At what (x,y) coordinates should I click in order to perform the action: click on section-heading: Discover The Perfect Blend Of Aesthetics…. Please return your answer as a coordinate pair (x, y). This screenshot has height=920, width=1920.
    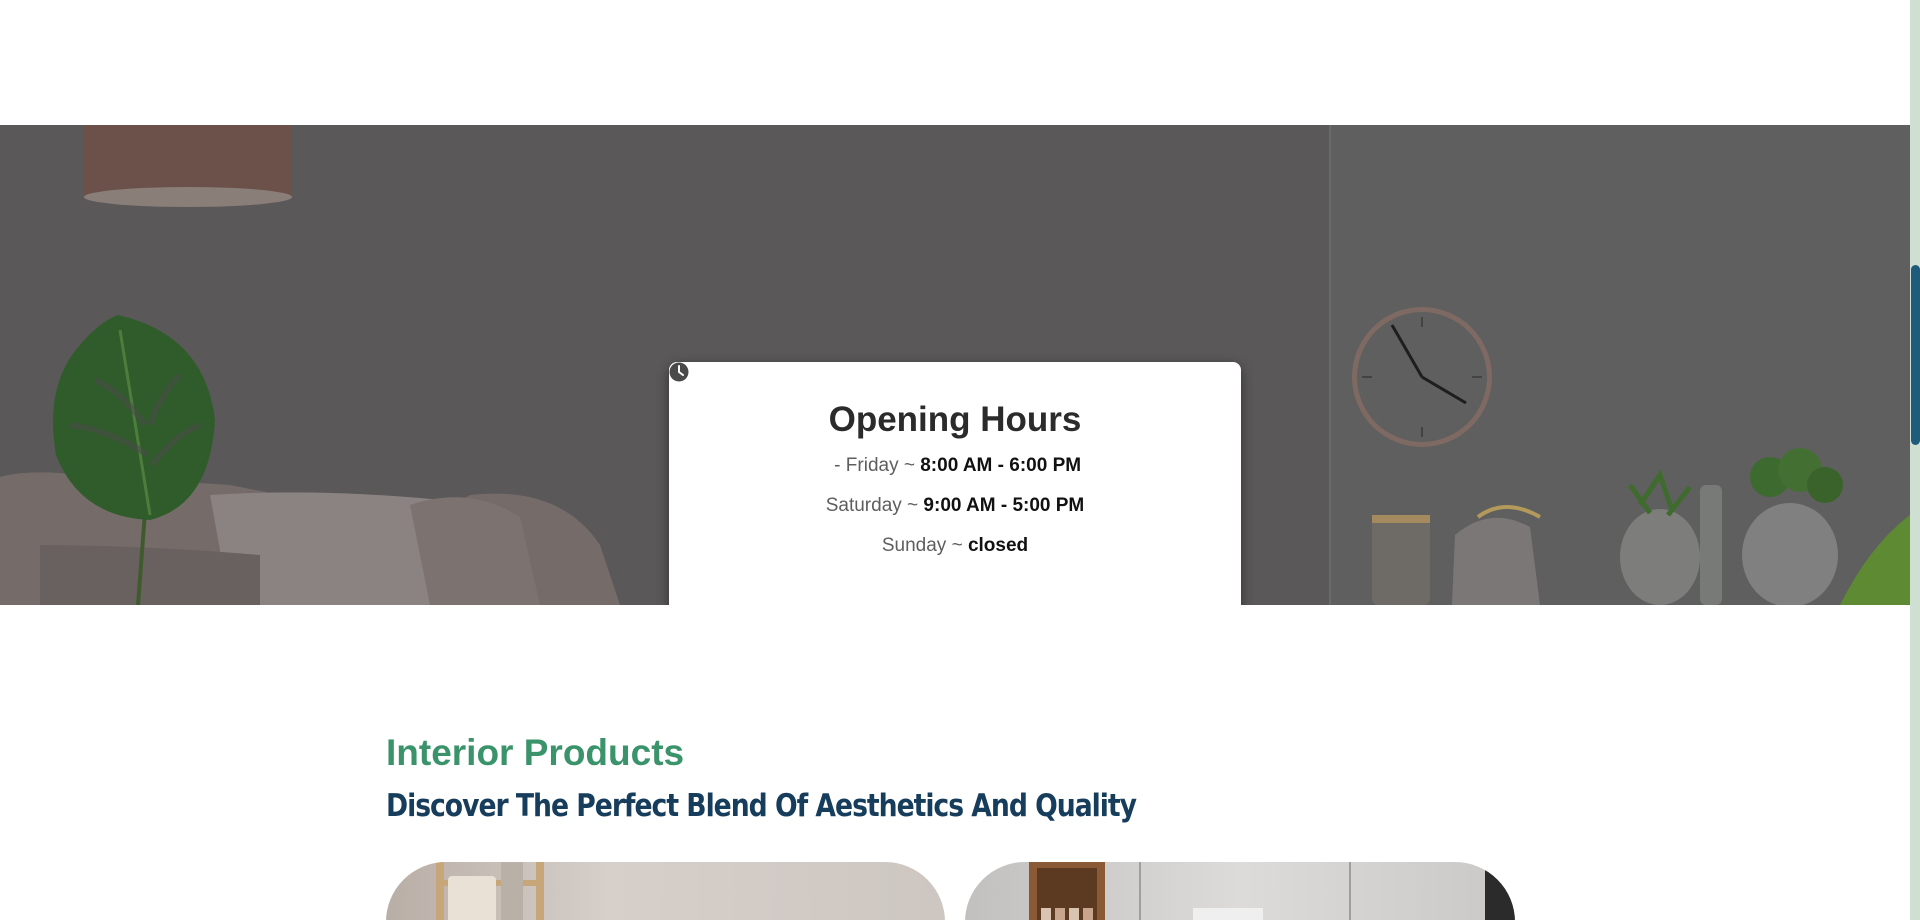
    Looking at the image, I should click on (761, 806).